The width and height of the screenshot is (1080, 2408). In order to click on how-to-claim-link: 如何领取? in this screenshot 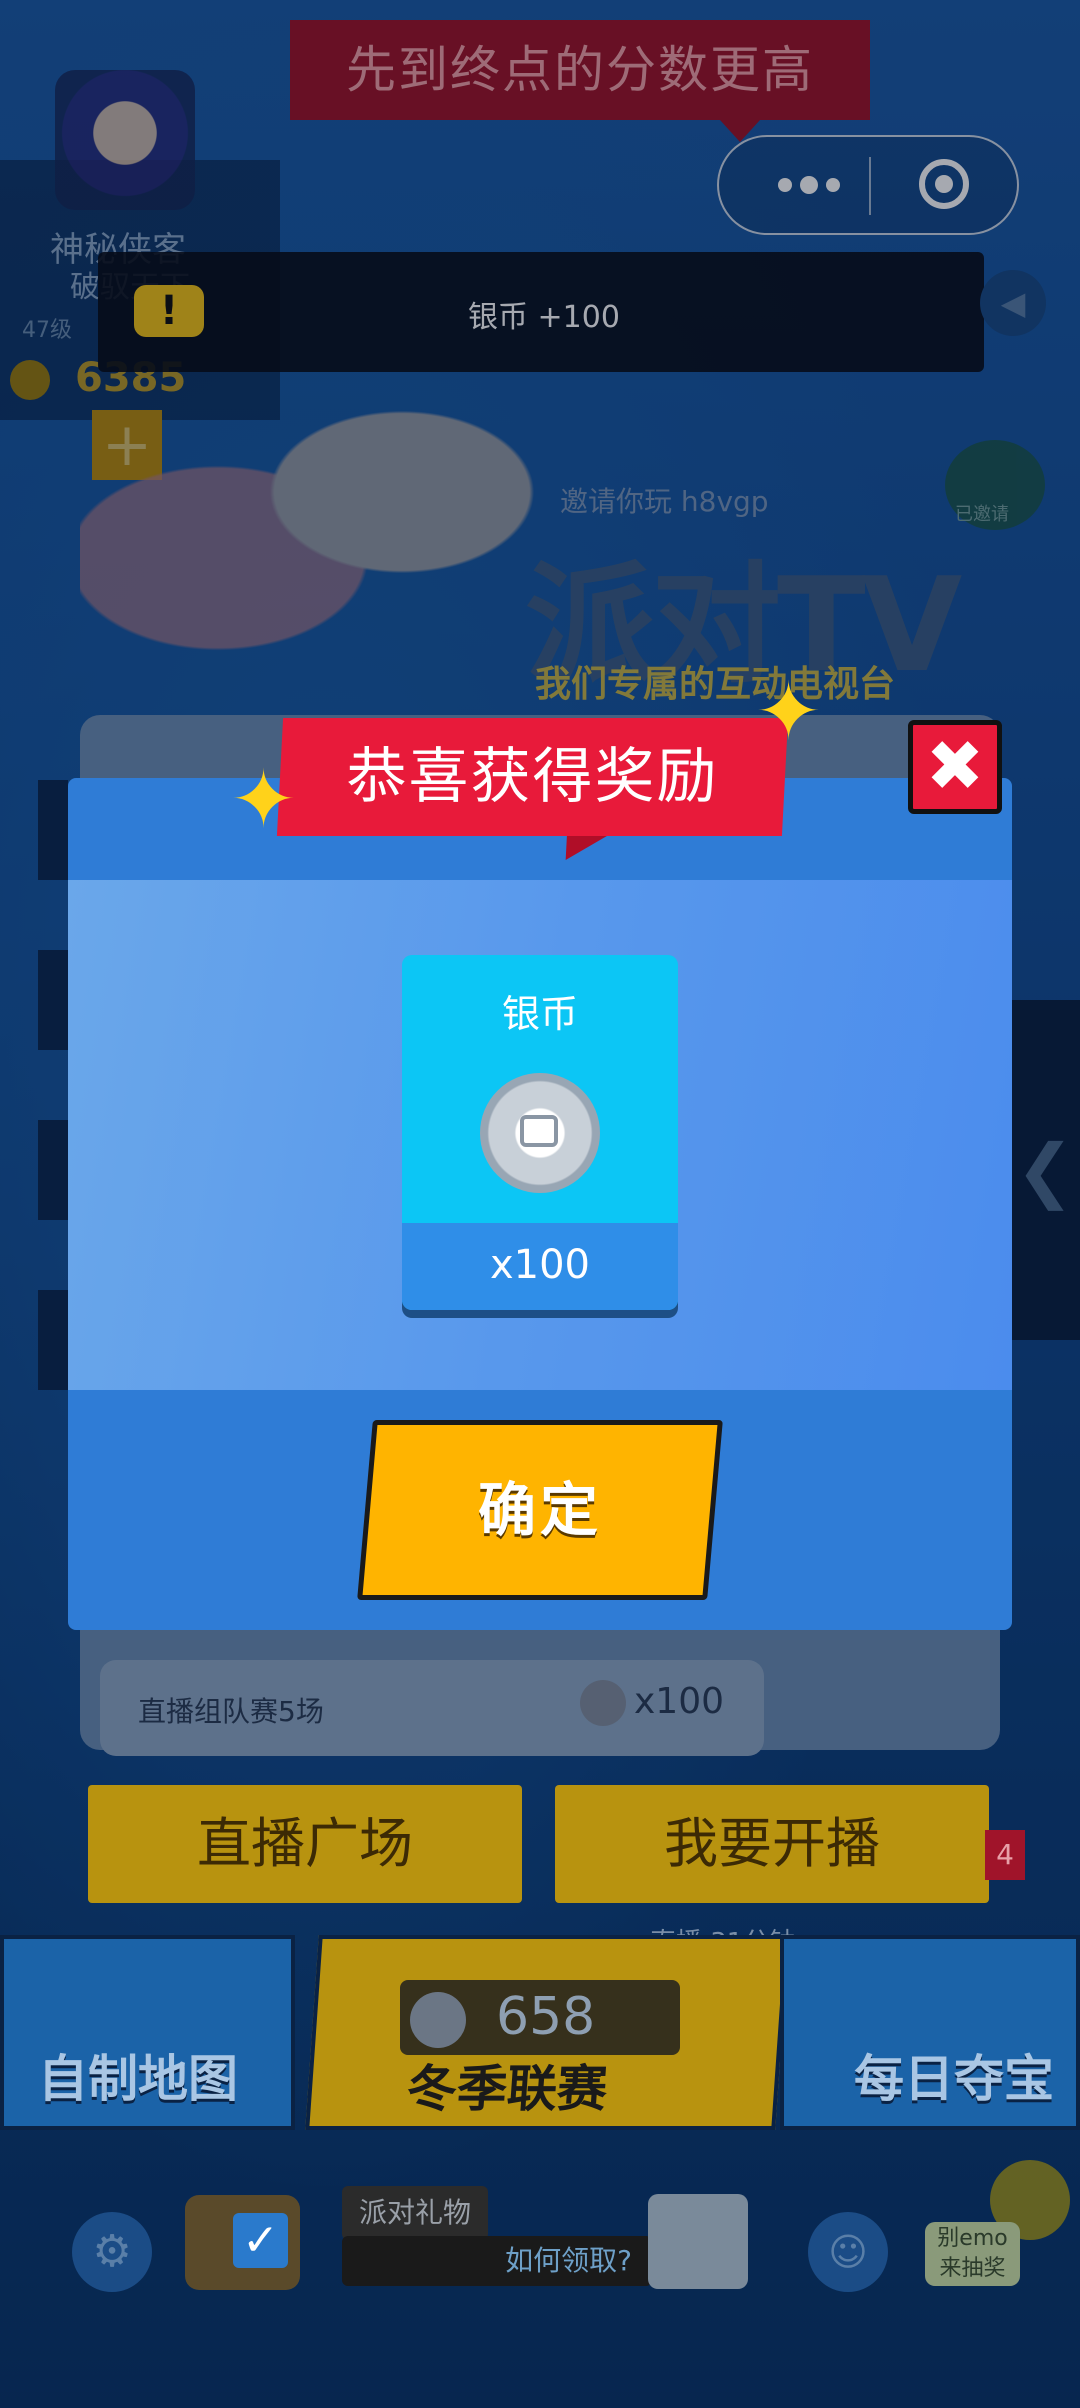, I will do `click(497, 2261)`.